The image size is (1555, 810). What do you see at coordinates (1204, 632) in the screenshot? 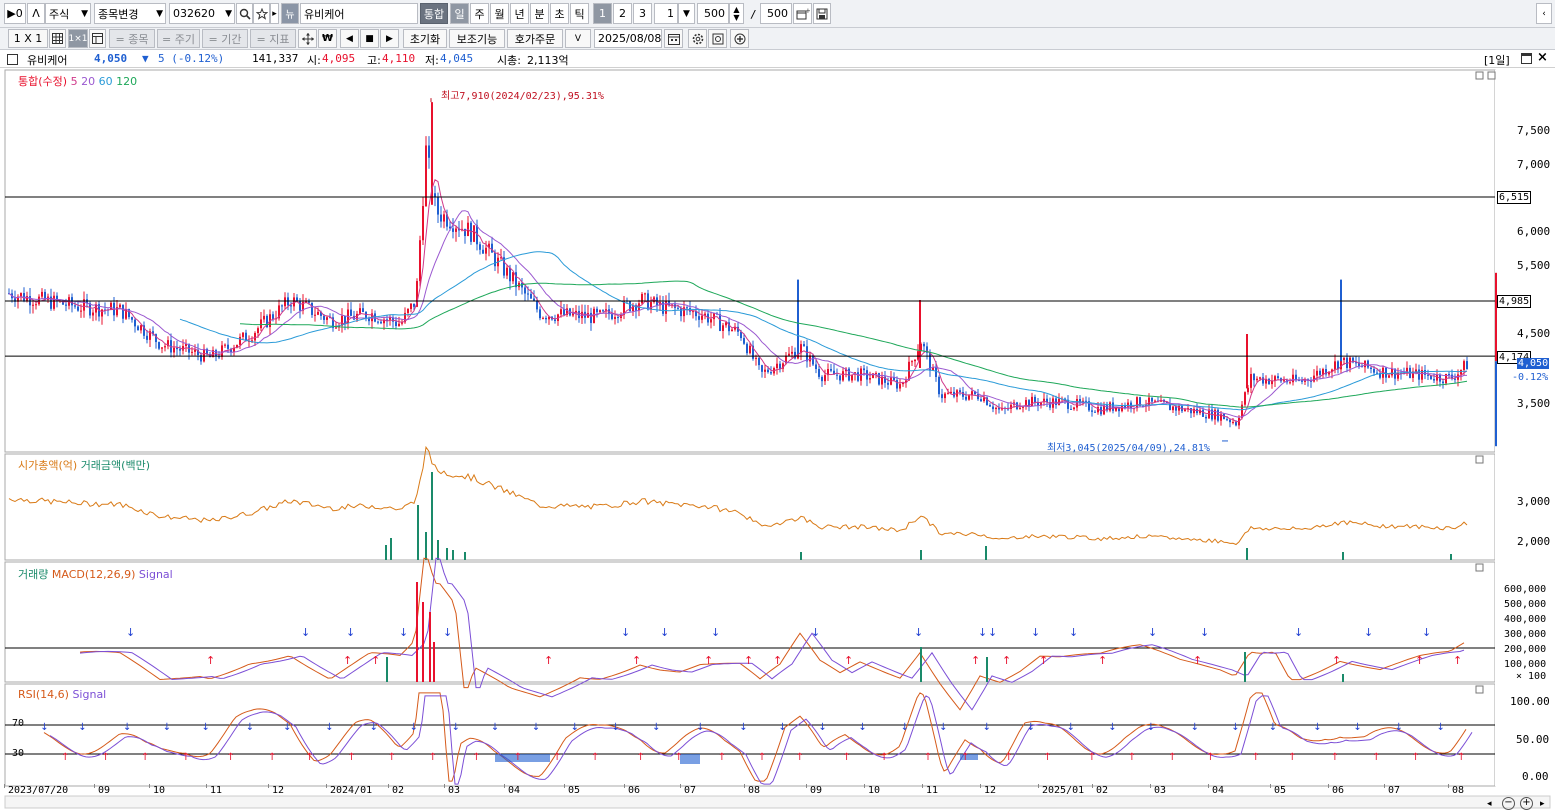
I see `macd-signal-arrow-15: ↓` at bounding box center [1204, 632].